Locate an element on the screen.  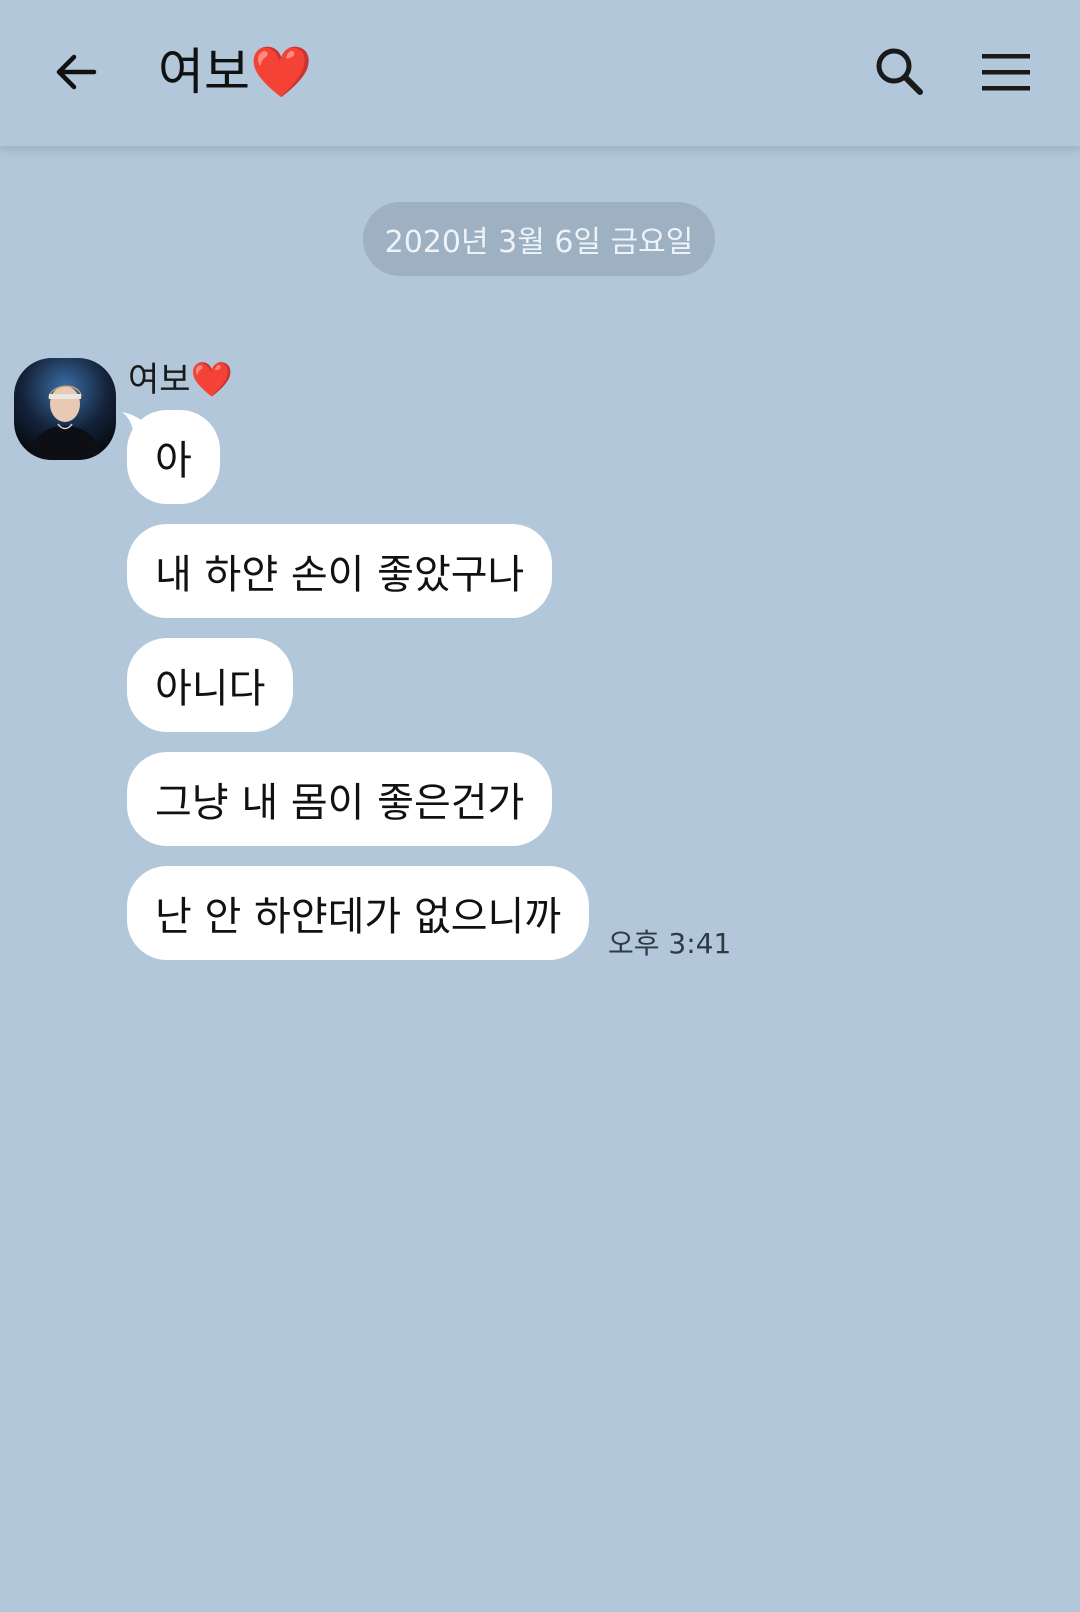
back-button is located at coordinates (76, 72).